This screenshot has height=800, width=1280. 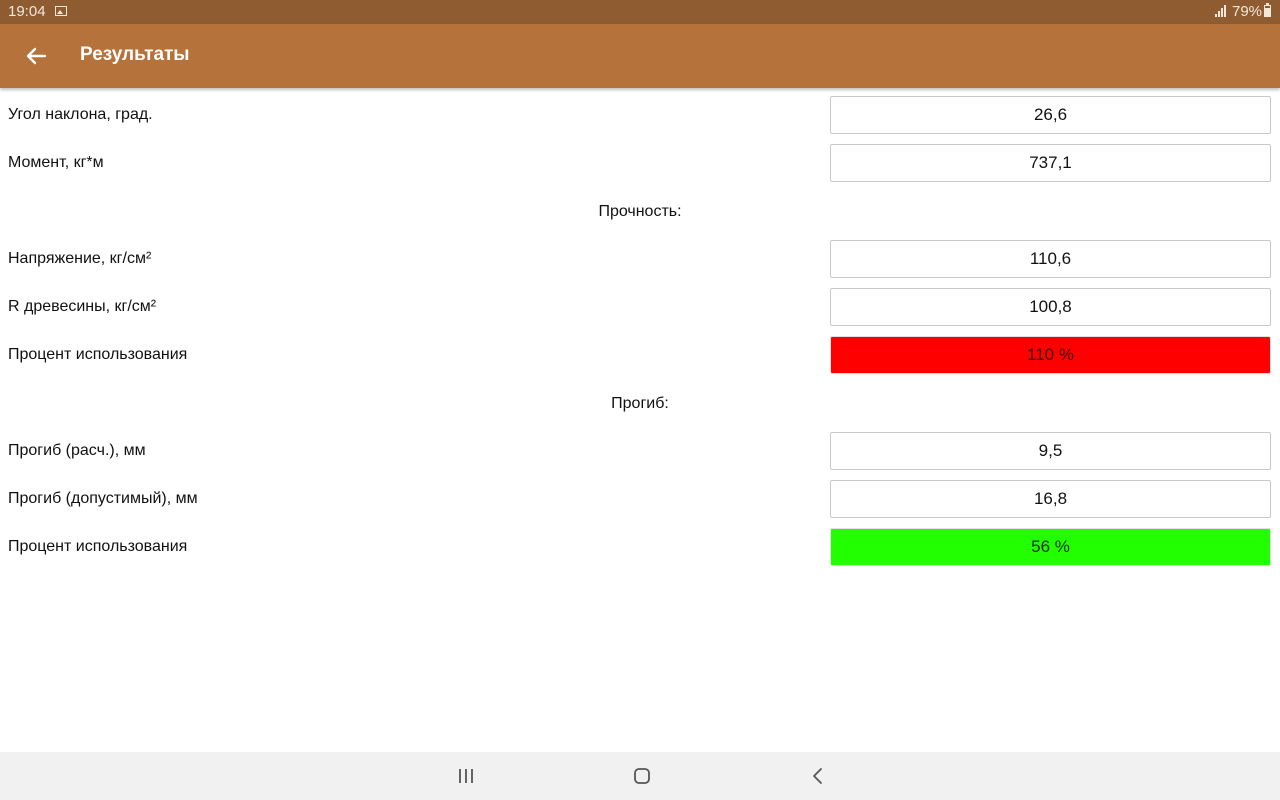 What do you see at coordinates (80, 258) in the screenshot?
I see `stress-label: Напряжение, кг/см²` at bounding box center [80, 258].